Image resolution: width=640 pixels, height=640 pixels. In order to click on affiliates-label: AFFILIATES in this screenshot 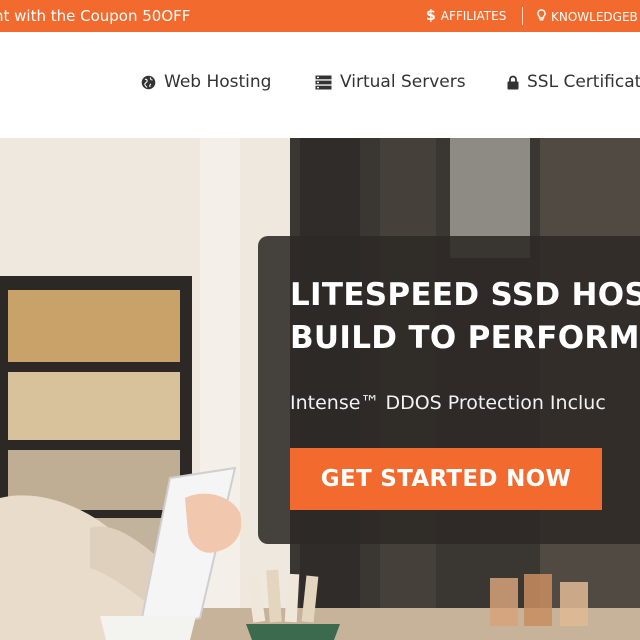, I will do `click(473, 16)`.